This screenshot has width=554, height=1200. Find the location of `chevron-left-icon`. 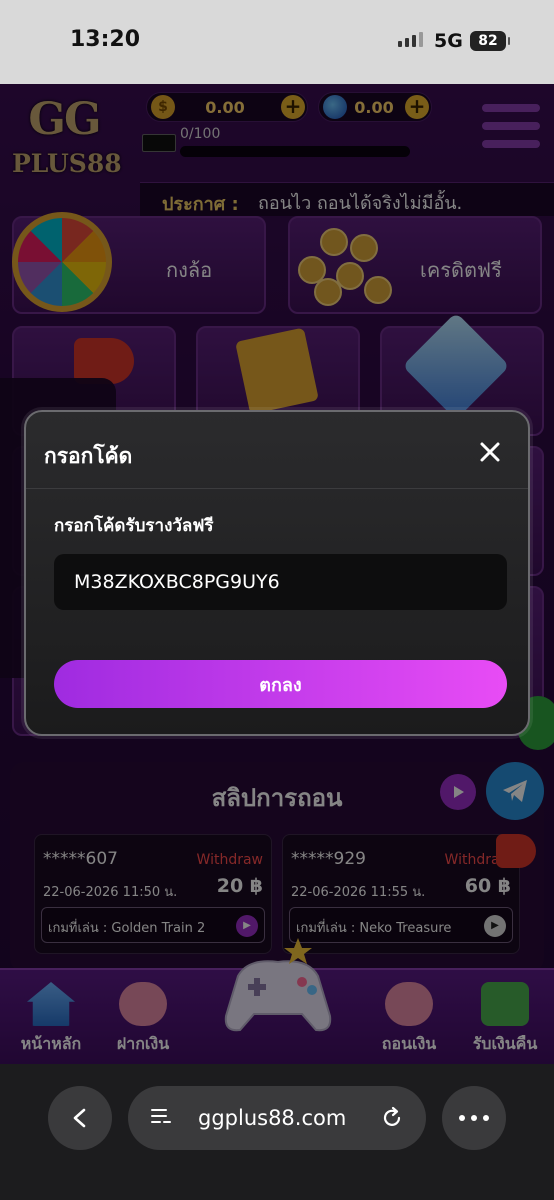

chevron-left-icon is located at coordinates (79, 1118).